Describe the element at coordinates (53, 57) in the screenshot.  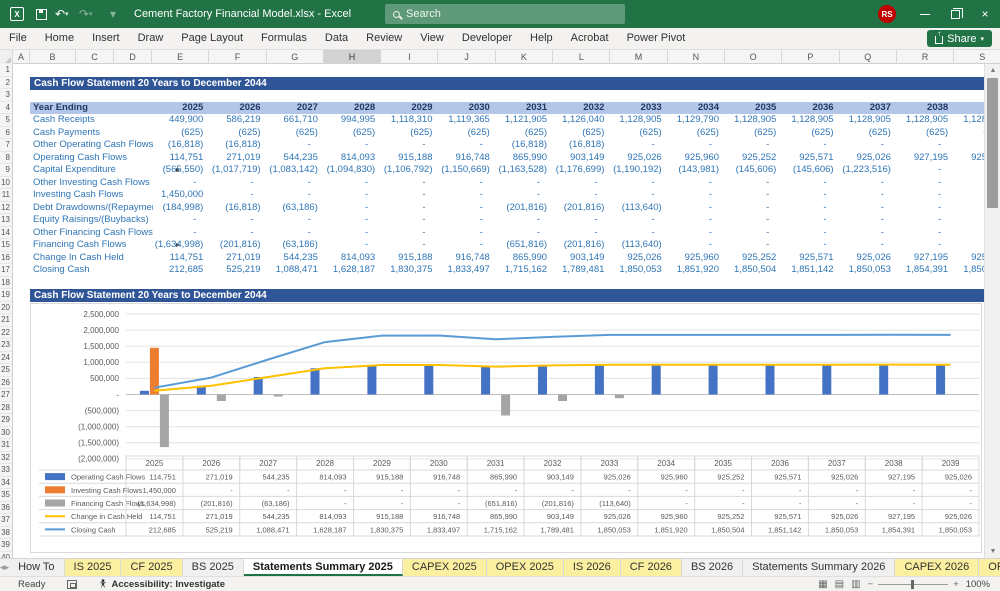
I see `column-header-B: B` at that location.